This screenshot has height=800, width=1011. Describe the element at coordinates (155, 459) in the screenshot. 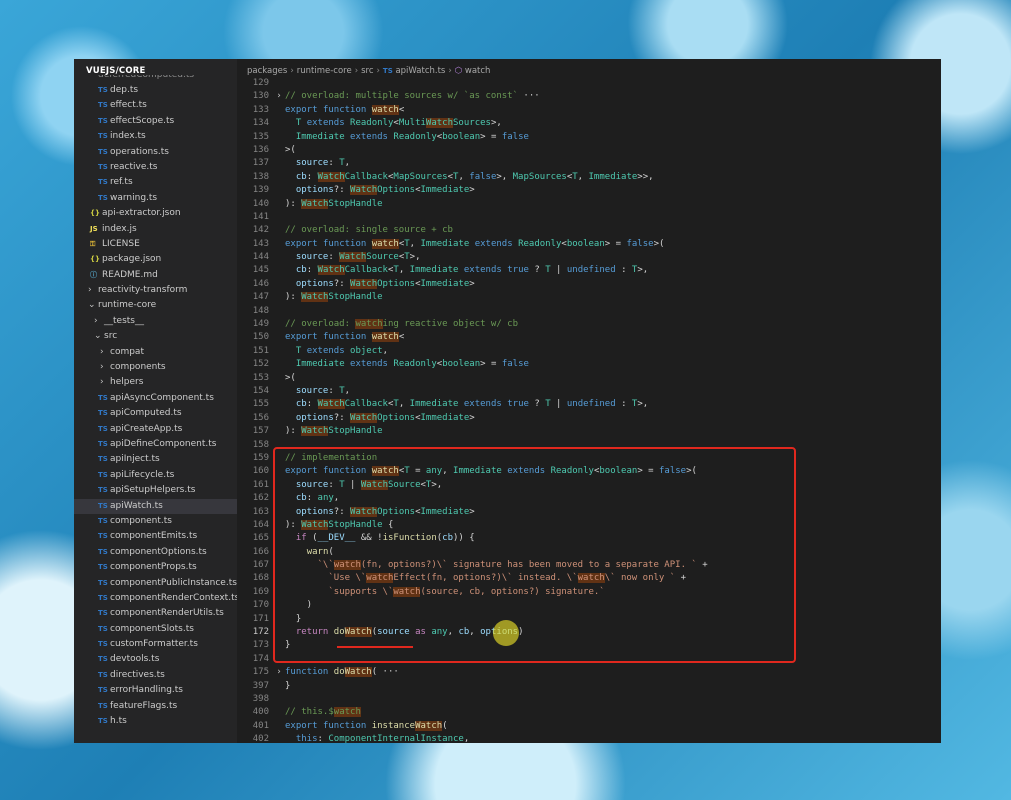

I see `tree-file: TS apiInject.ts` at that location.